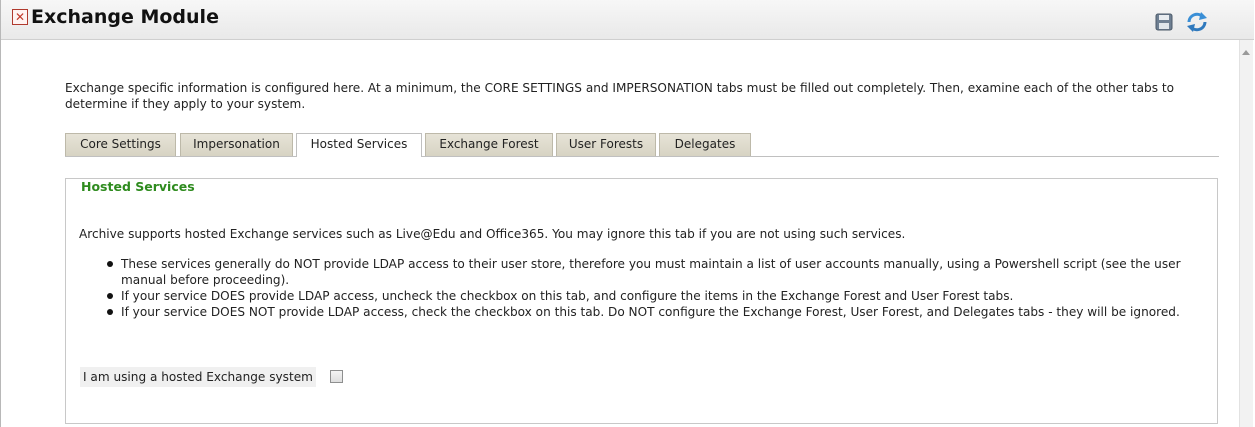 This screenshot has width=1255, height=427. Describe the element at coordinates (336, 376) in the screenshot. I see `hosted-exchange-checkbox` at that location.